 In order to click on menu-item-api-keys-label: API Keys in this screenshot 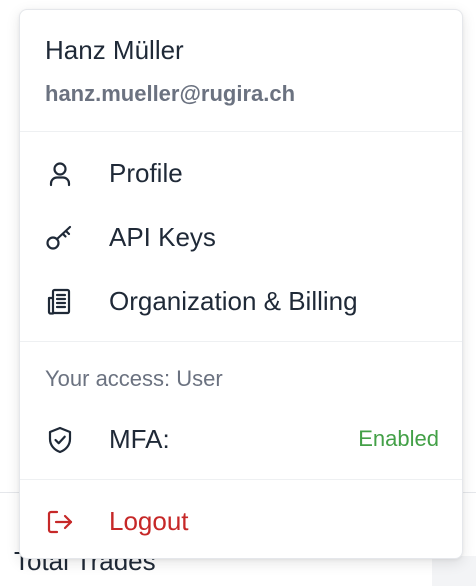, I will do `click(162, 237)`.